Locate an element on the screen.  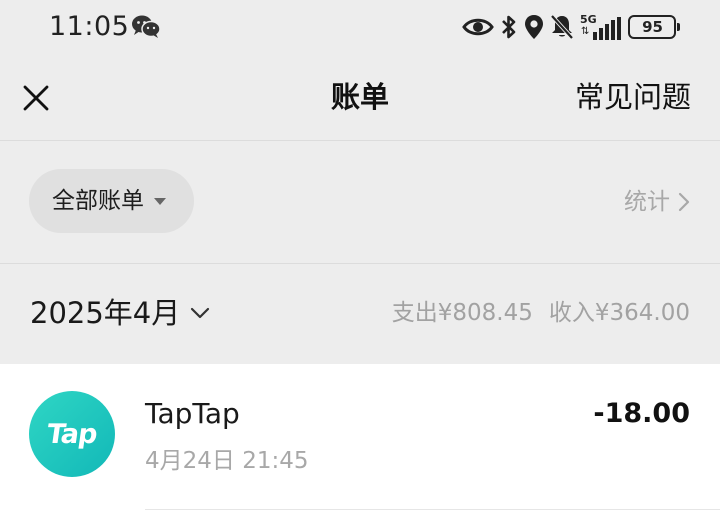
chevron-right-icon is located at coordinates (684, 202).